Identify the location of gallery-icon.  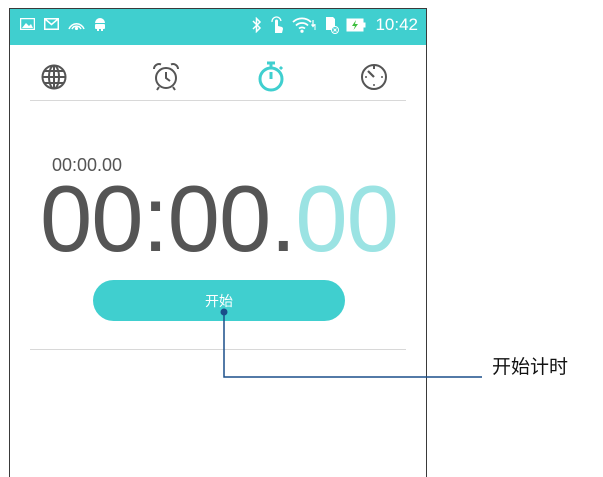
(27, 24).